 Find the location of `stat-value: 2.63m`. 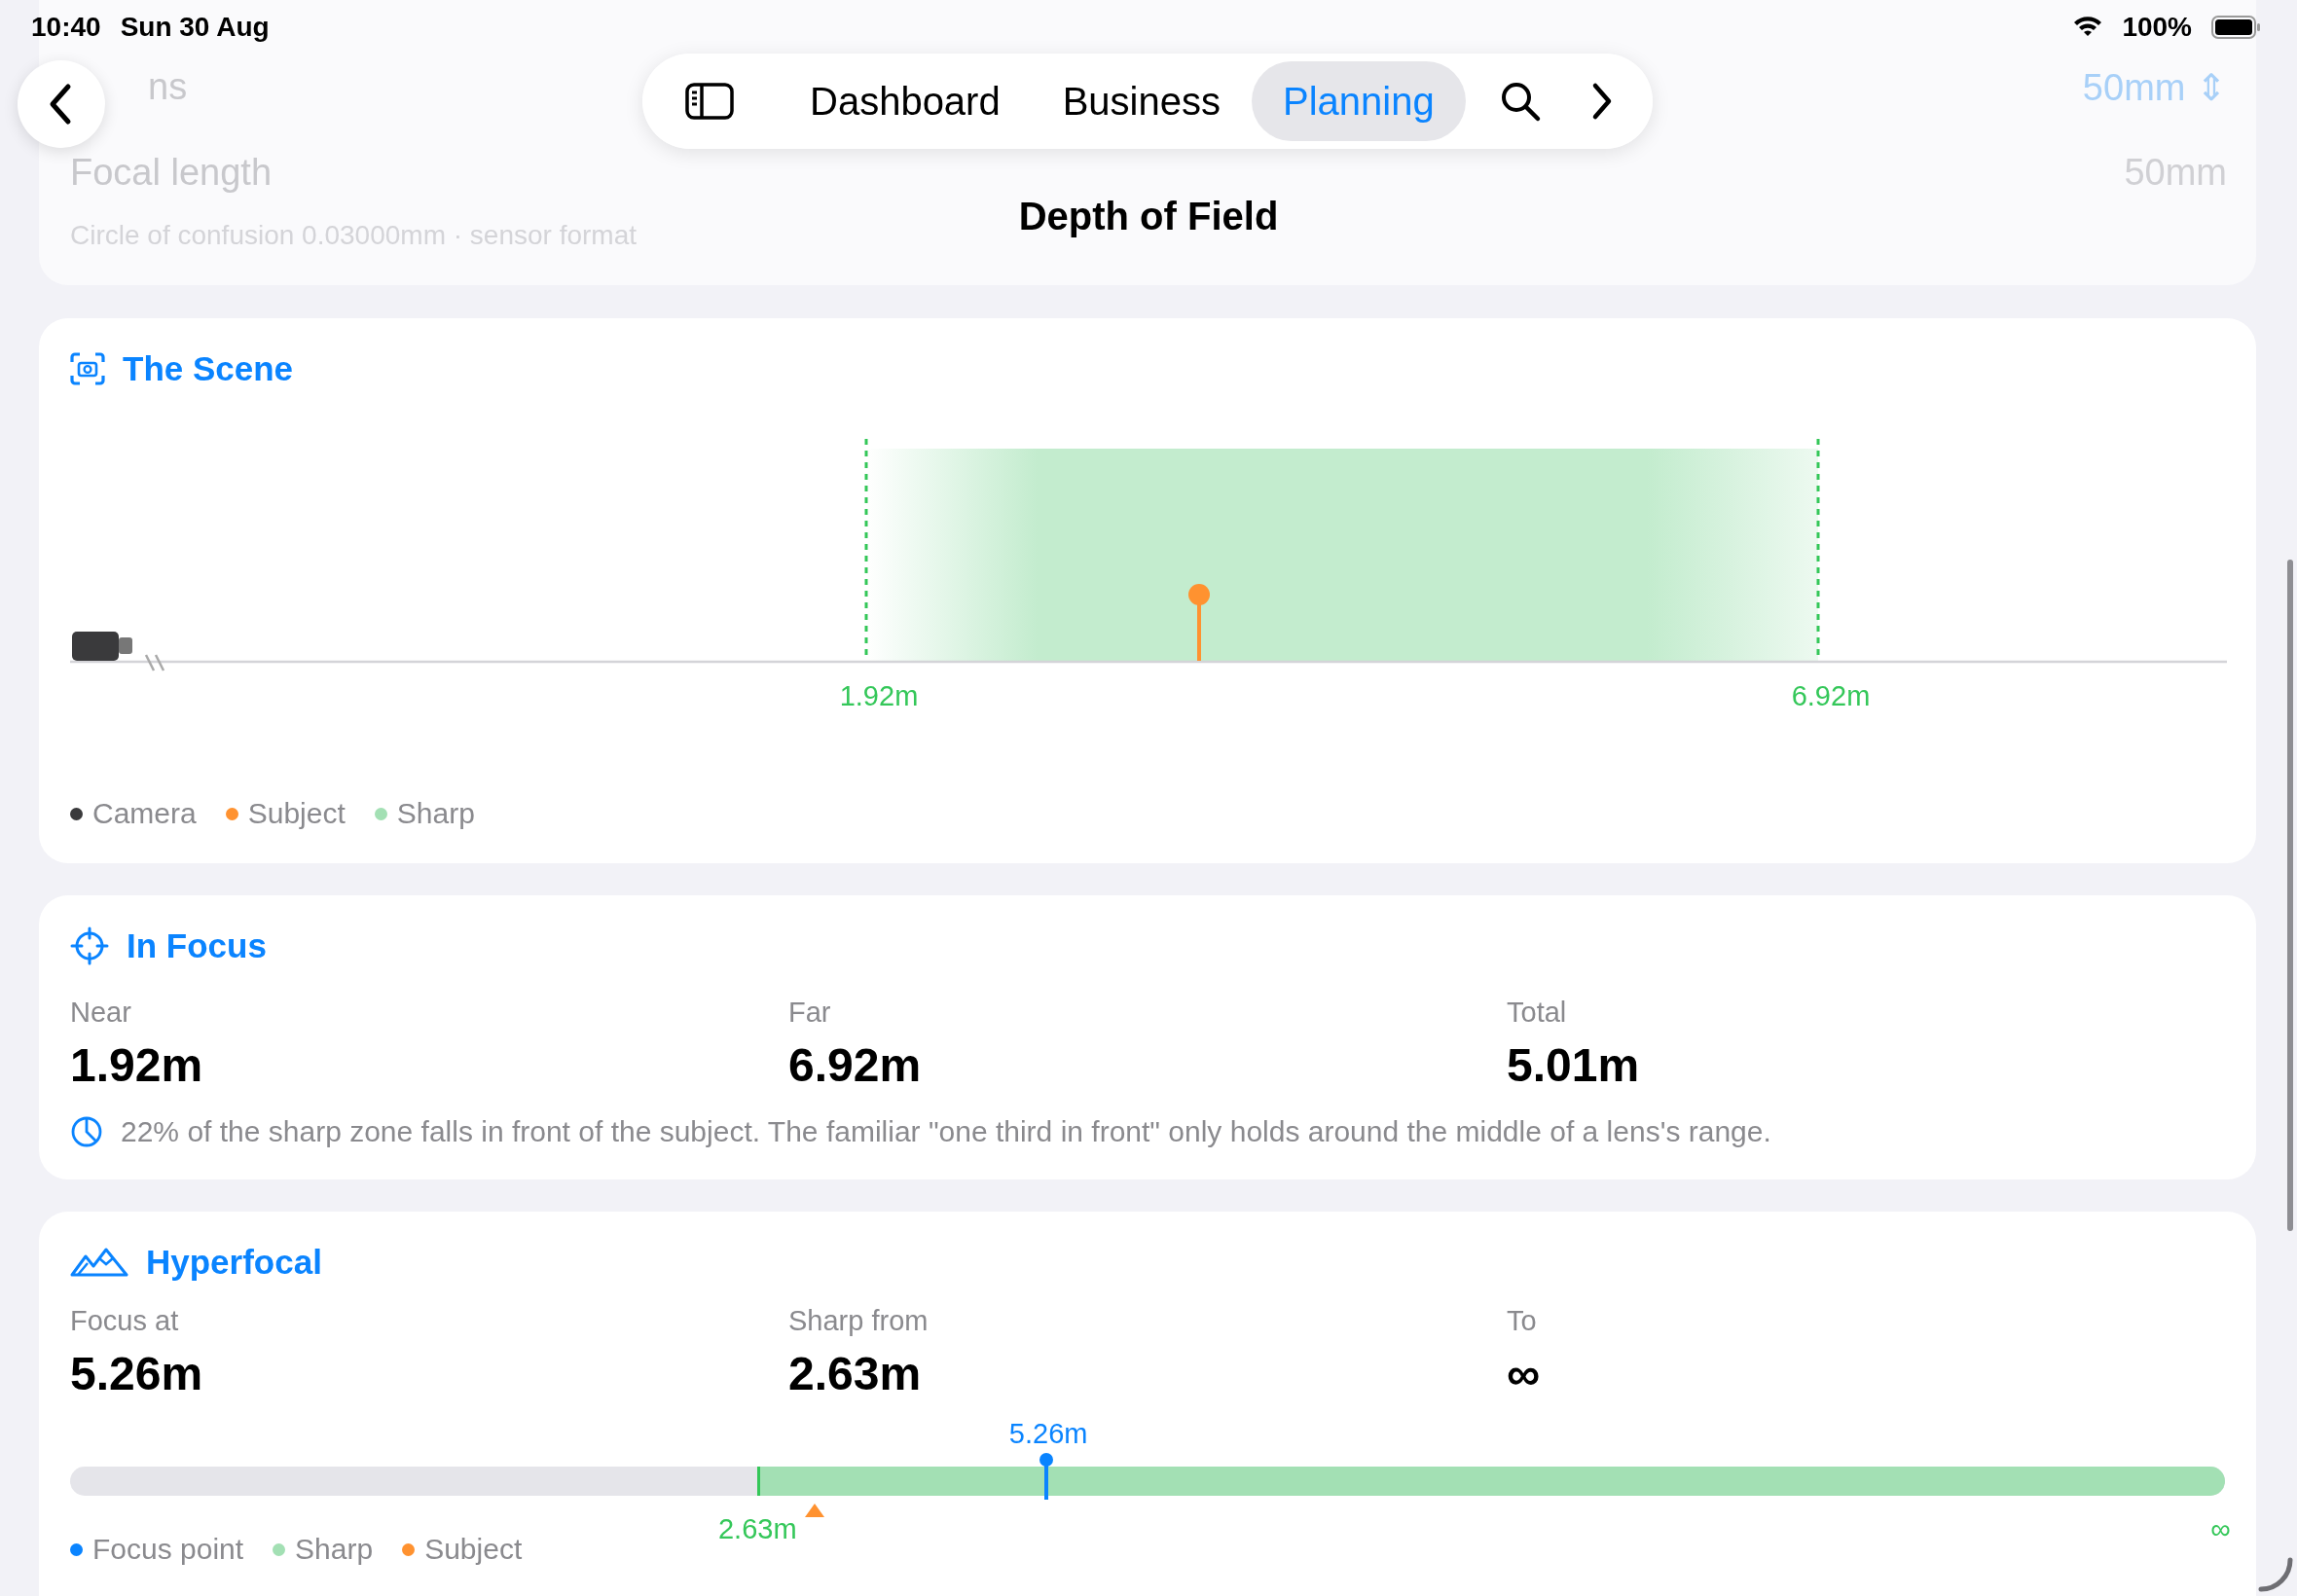

stat-value: 2.63m is located at coordinates (855, 1373).